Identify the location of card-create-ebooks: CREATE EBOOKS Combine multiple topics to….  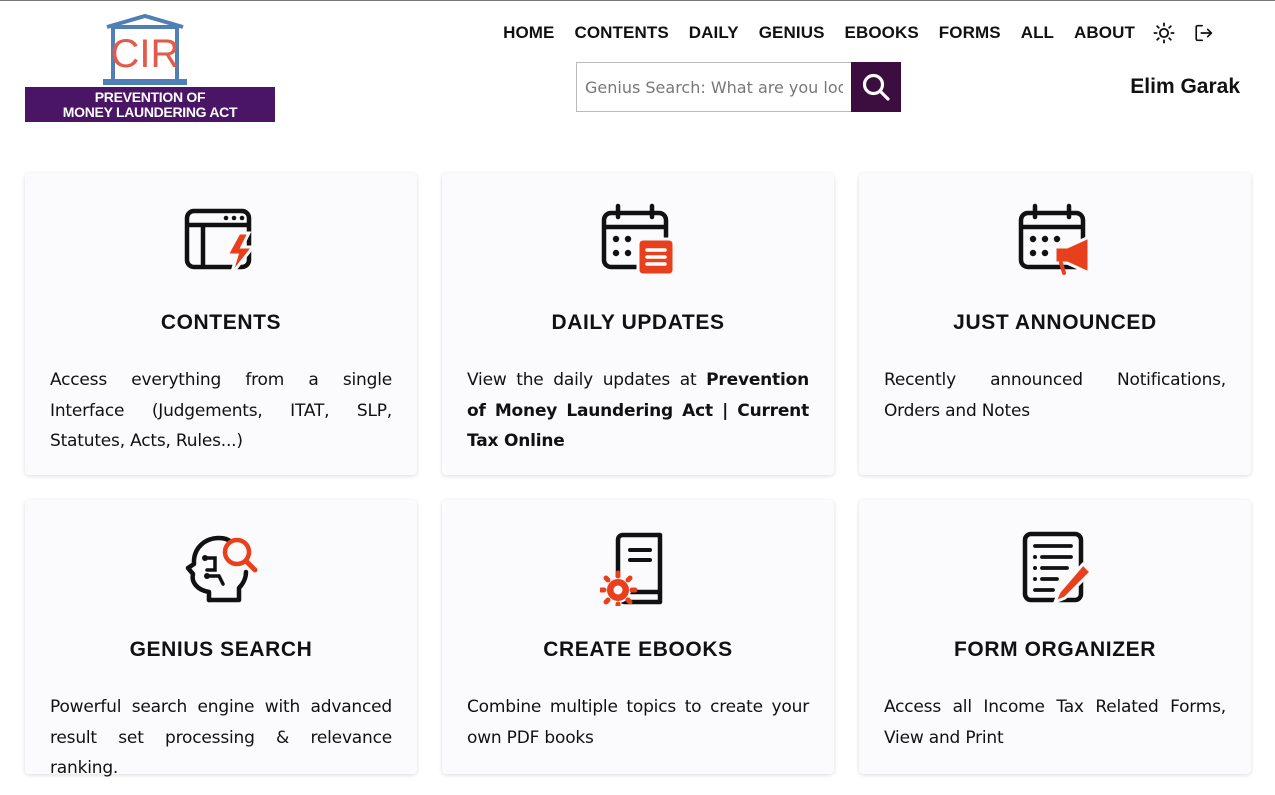
(638, 637).